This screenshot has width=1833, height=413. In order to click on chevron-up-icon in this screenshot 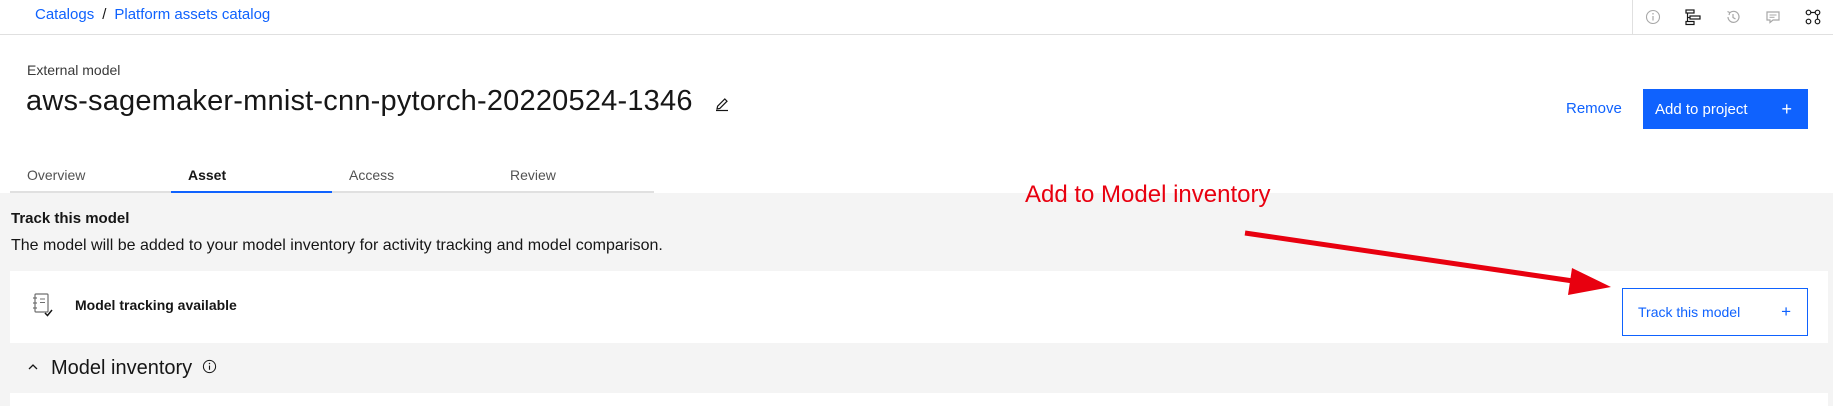, I will do `click(33, 369)`.